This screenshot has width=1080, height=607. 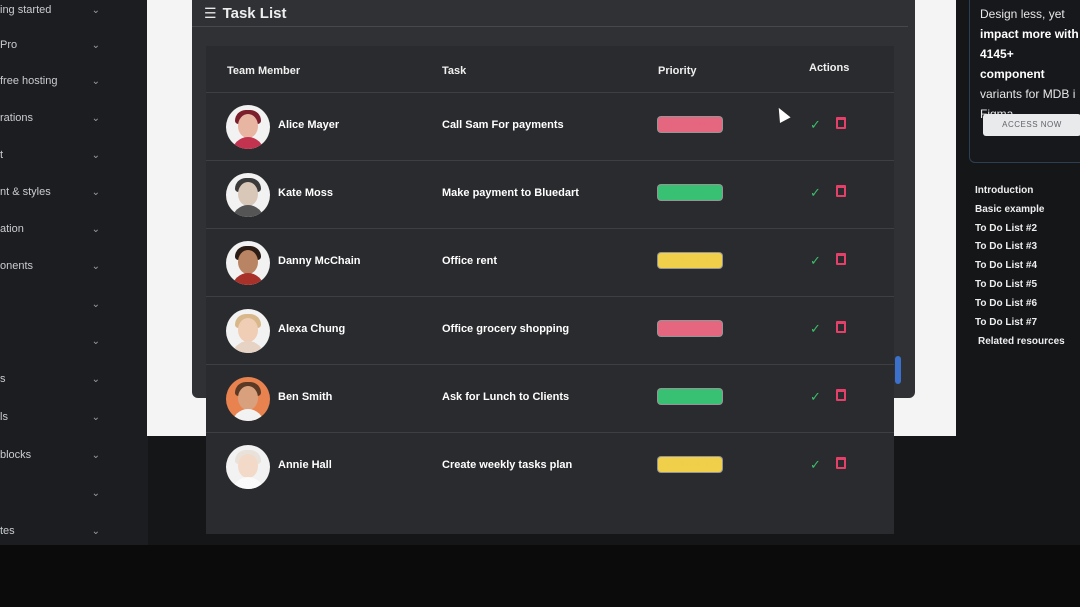 What do you see at coordinates (4, 417) in the screenshot?
I see `sidebar-item-label: ls` at bounding box center [4, 417].